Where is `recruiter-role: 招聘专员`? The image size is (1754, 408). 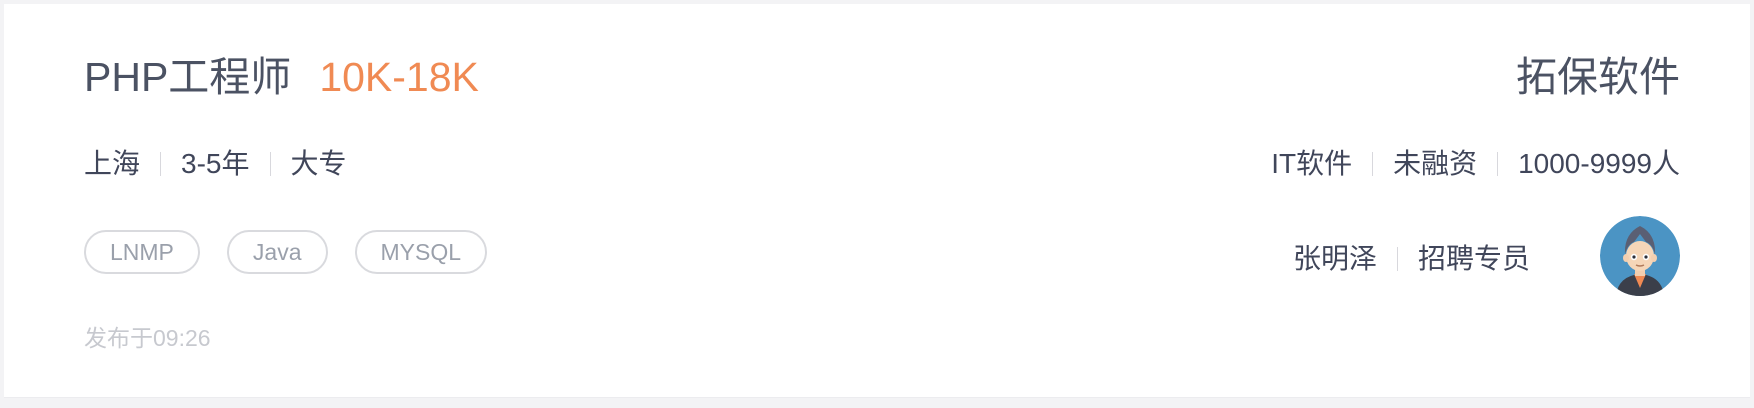 recruiter-role: 招聘专员 is located at coordinates (1473, 258).